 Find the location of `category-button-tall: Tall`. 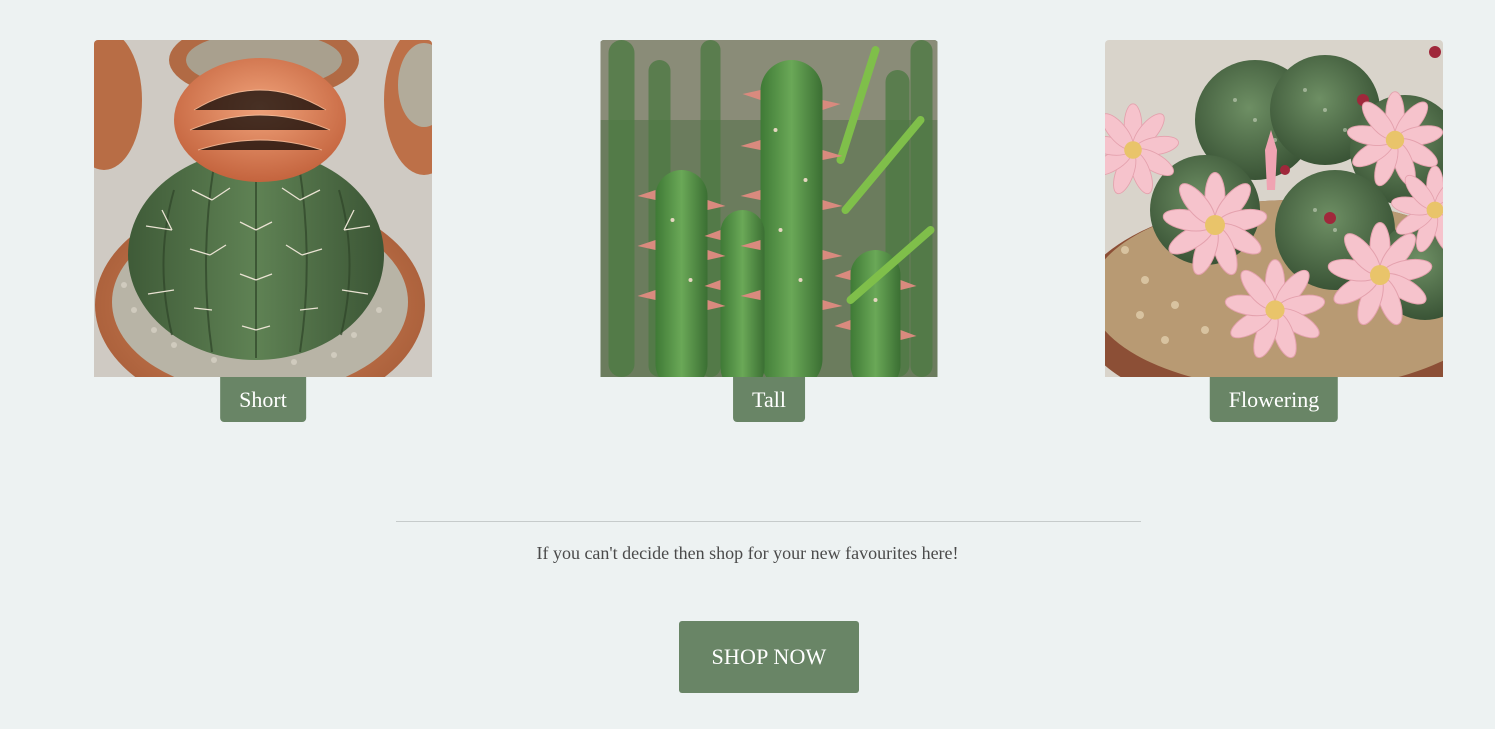

category-button-tall: Tall is located at coordinates (769, 399).